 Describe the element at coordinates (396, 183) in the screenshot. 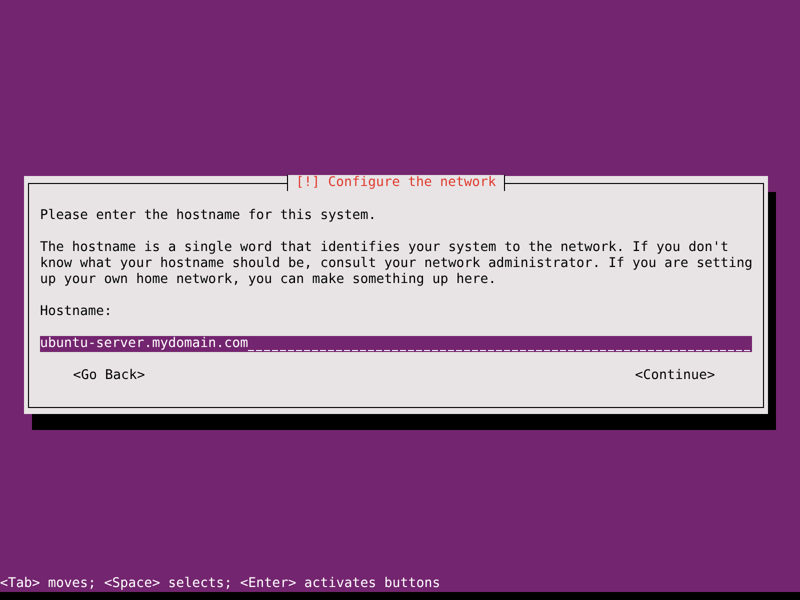

I see `dialog-title: [!] Configure the network` at that location.